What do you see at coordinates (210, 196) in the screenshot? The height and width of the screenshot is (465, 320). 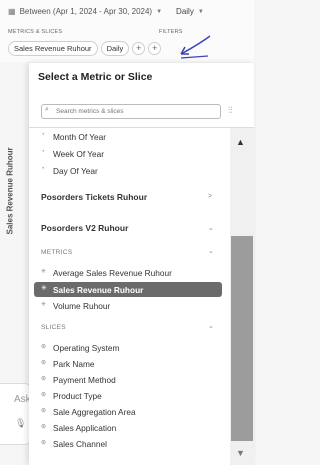 I see `chevron-right-icon: >` at bounding box center [210, 196].